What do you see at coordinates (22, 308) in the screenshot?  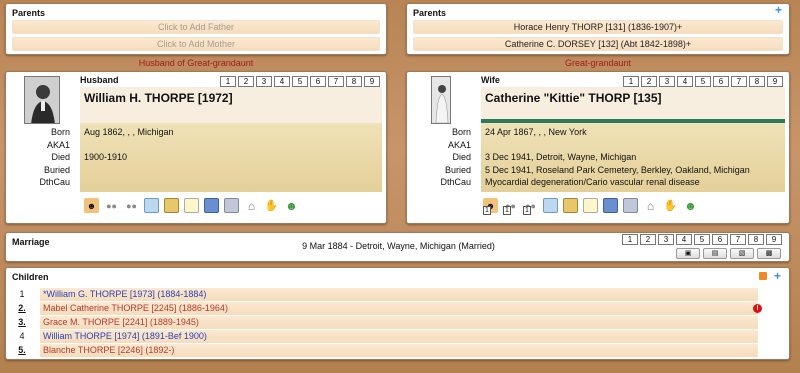 I see `child-number: 2.` at bounding box center [22, 308].